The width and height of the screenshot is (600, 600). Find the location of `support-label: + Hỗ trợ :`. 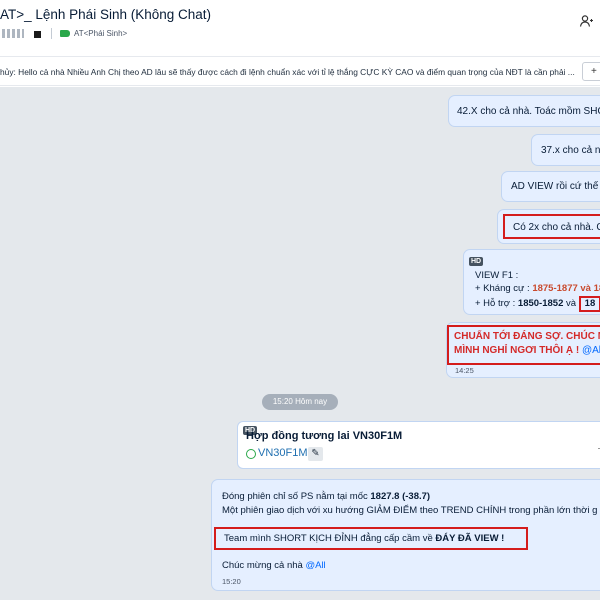

support-label: + Hỗ trợ : is located at coordinates (496, 303).